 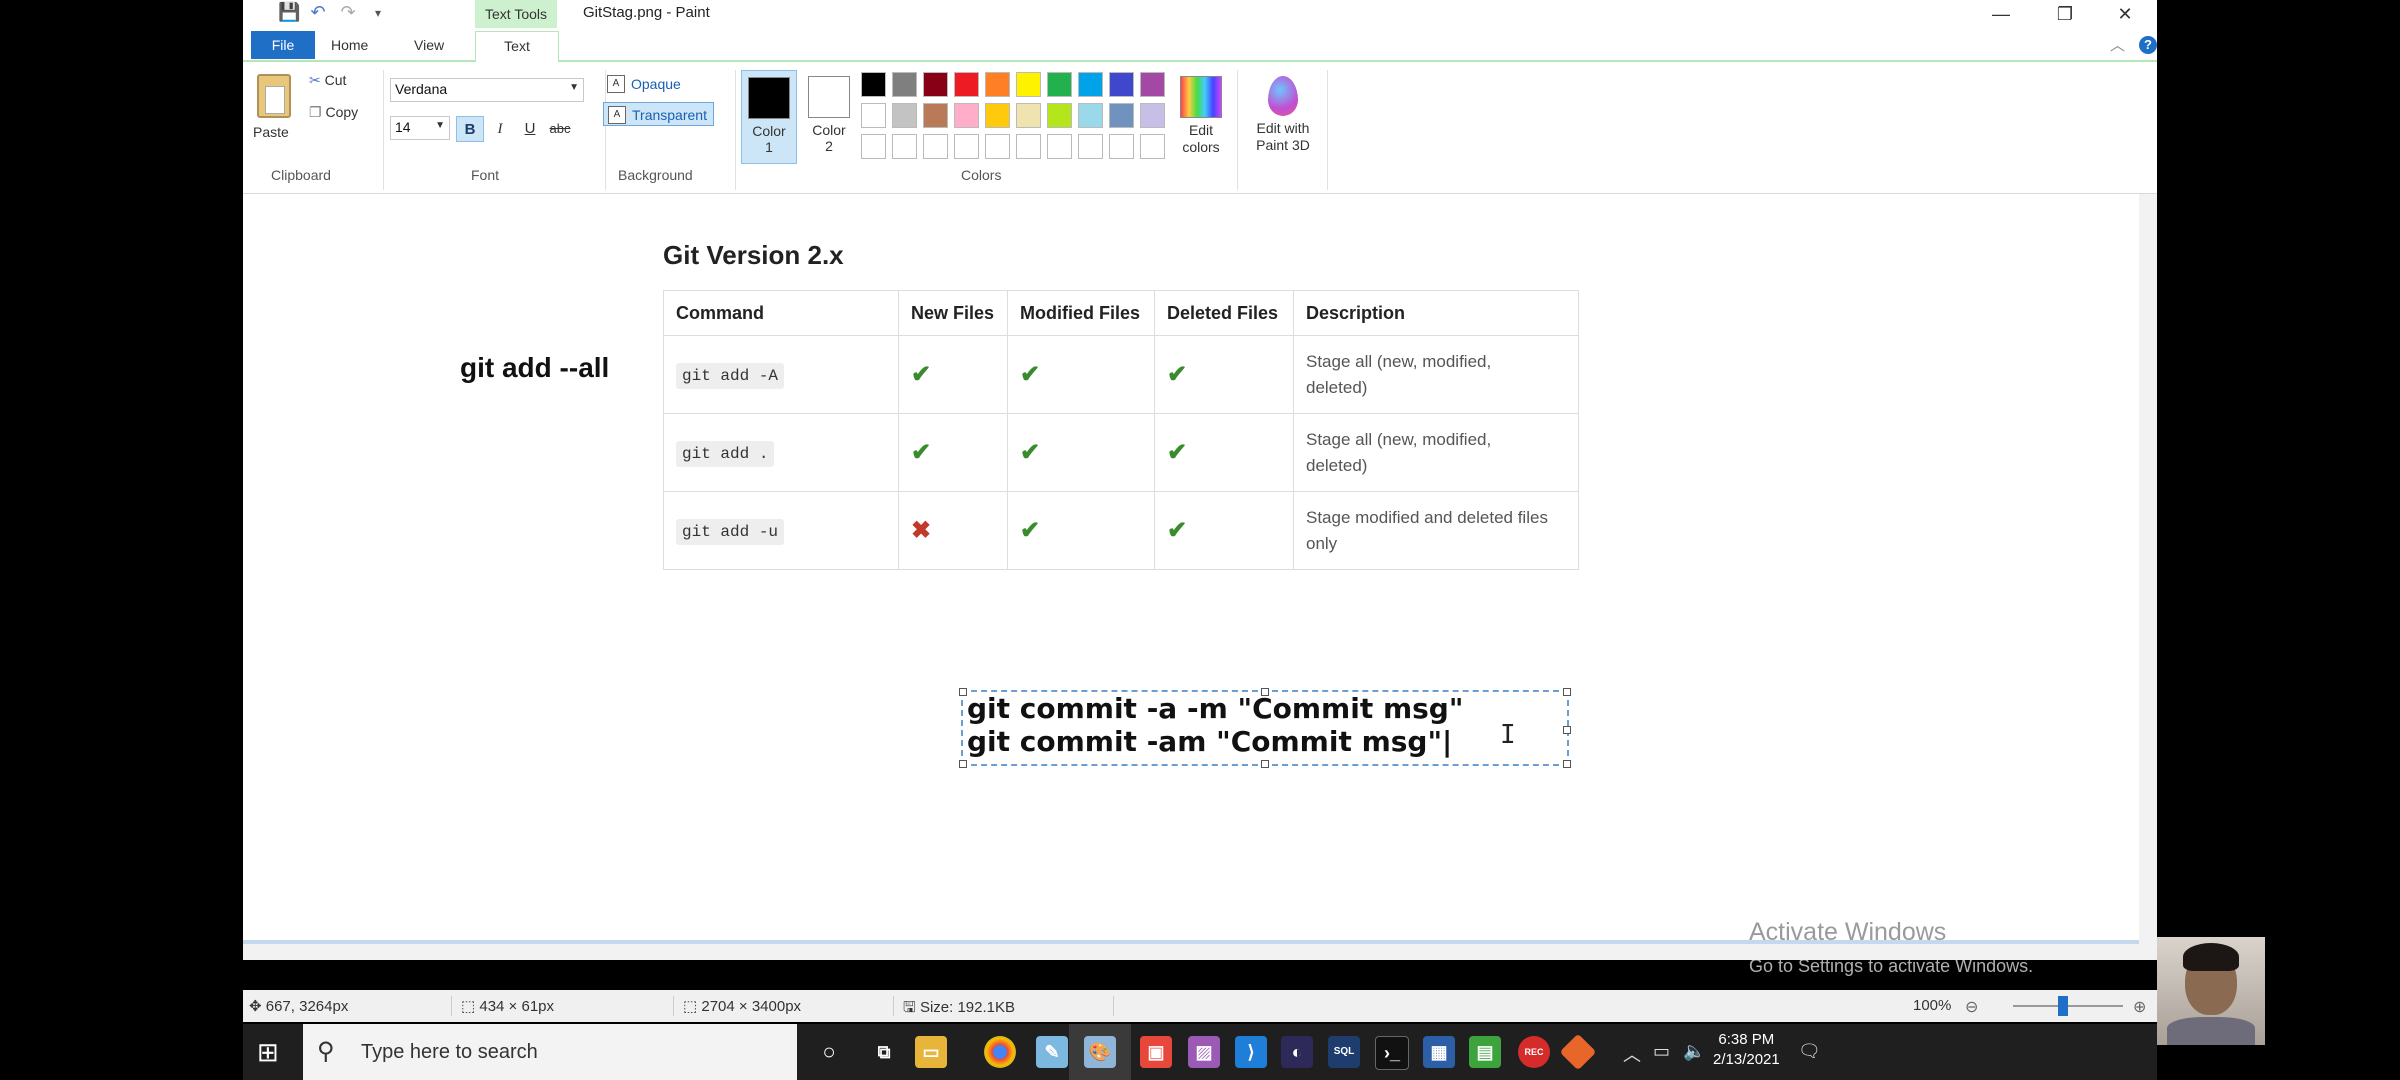 I want to click on record-icon: REC, so click(x=1534, y=1052).